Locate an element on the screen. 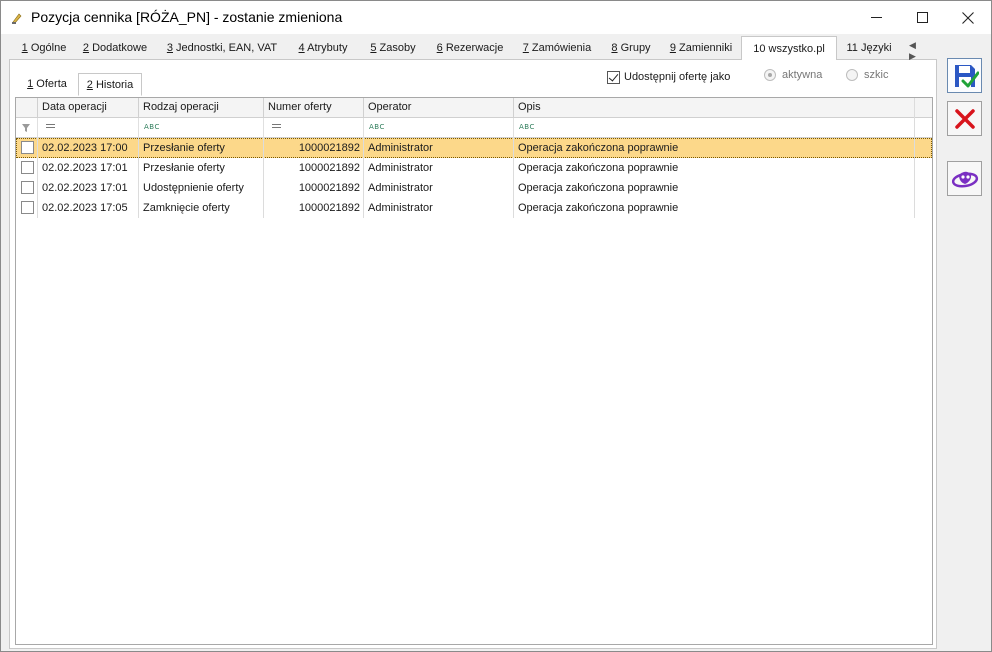 This screenshot has height=652, width=992. filter-operator: ABC is located at coordinates (439, 128).